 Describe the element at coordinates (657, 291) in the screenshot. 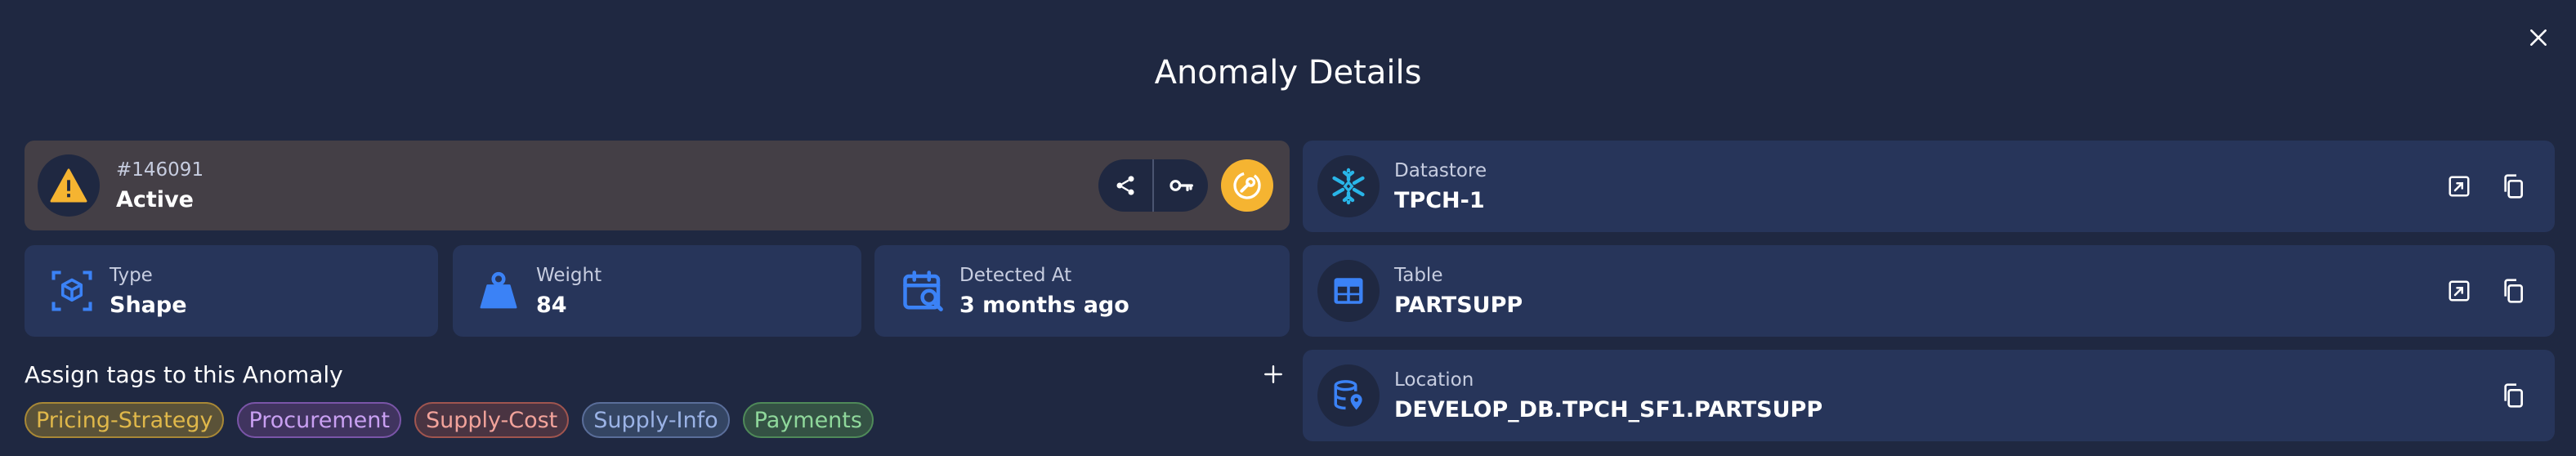

I see `weight-card: Weight 84` at that location.